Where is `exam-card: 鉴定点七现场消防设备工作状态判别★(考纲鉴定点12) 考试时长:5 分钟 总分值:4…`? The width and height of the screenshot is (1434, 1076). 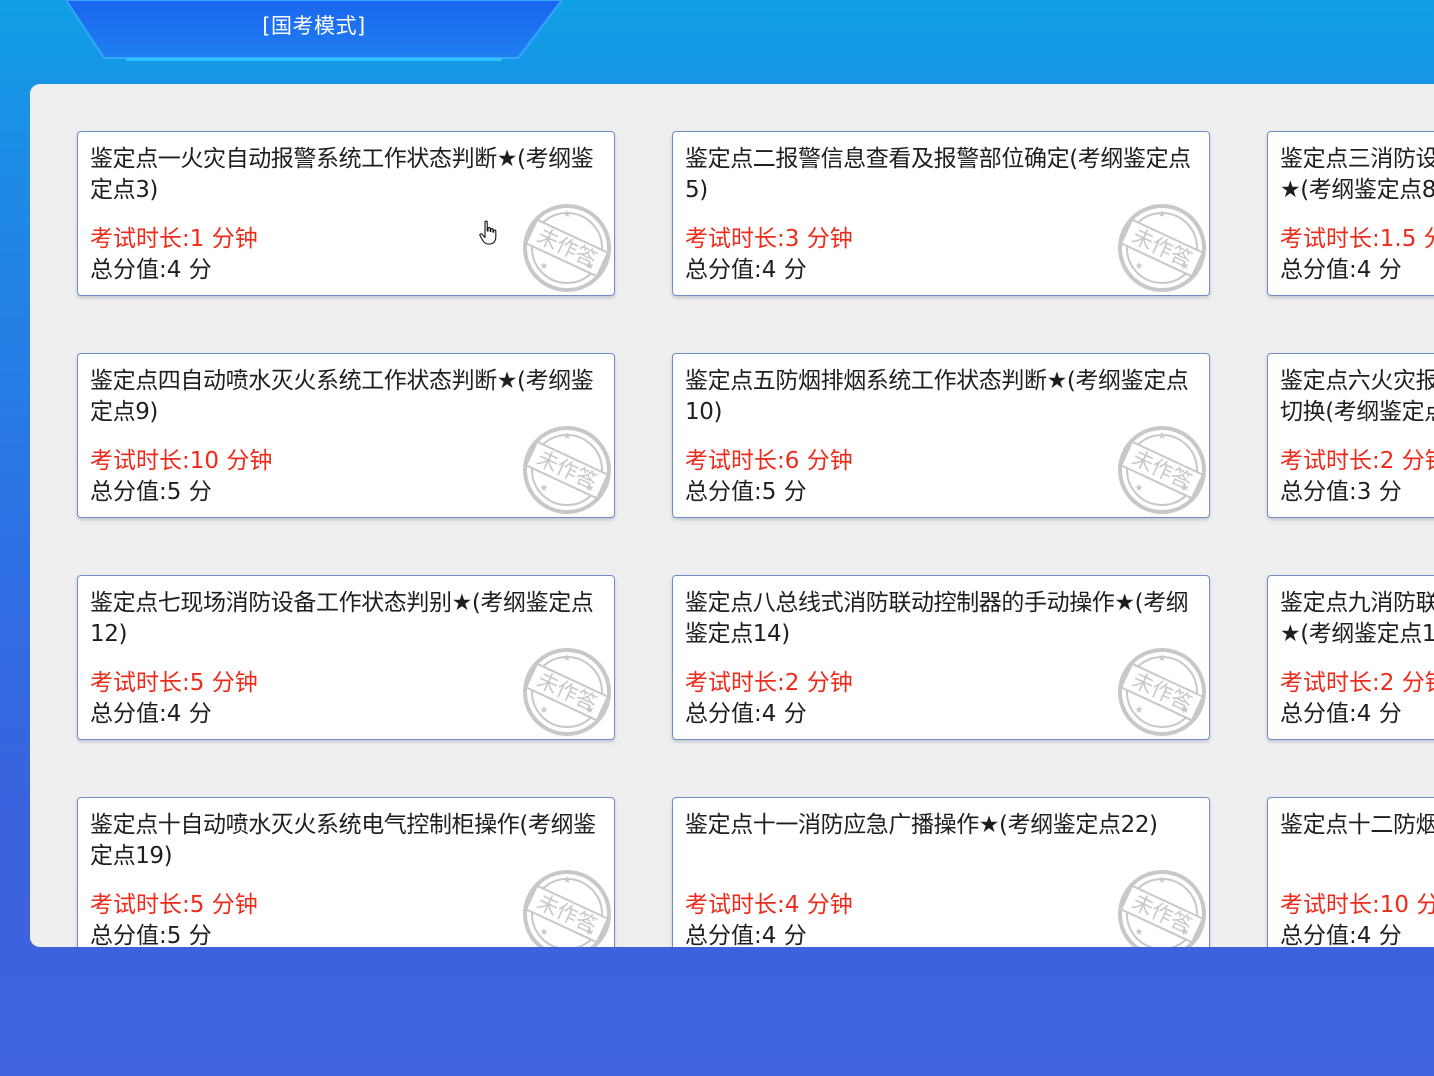 exam-card: 鉴定点七现场消防设备工作状态判别★(考纲鉴定点12) 考试时长:5 分钟 总分值:4… is located at coordinates (346, 657).